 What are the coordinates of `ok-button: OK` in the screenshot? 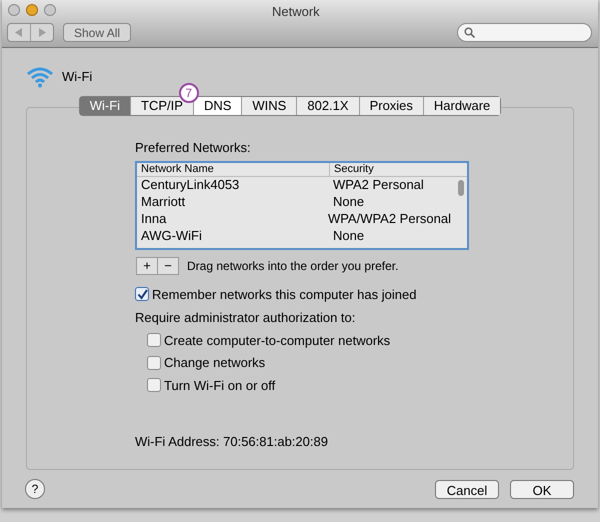 It's located at (542, 489).